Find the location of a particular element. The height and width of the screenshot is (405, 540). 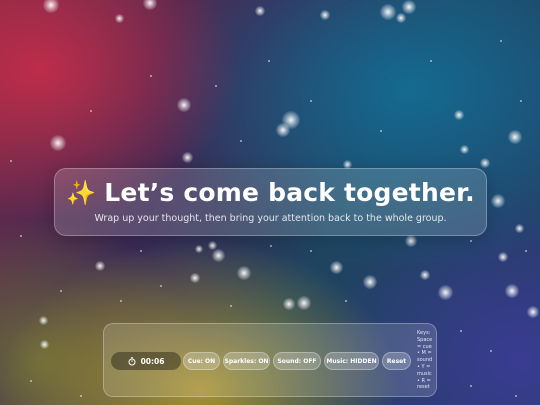

sound-toggle-button: Sound: OFF is located at coordinates (297, 361).